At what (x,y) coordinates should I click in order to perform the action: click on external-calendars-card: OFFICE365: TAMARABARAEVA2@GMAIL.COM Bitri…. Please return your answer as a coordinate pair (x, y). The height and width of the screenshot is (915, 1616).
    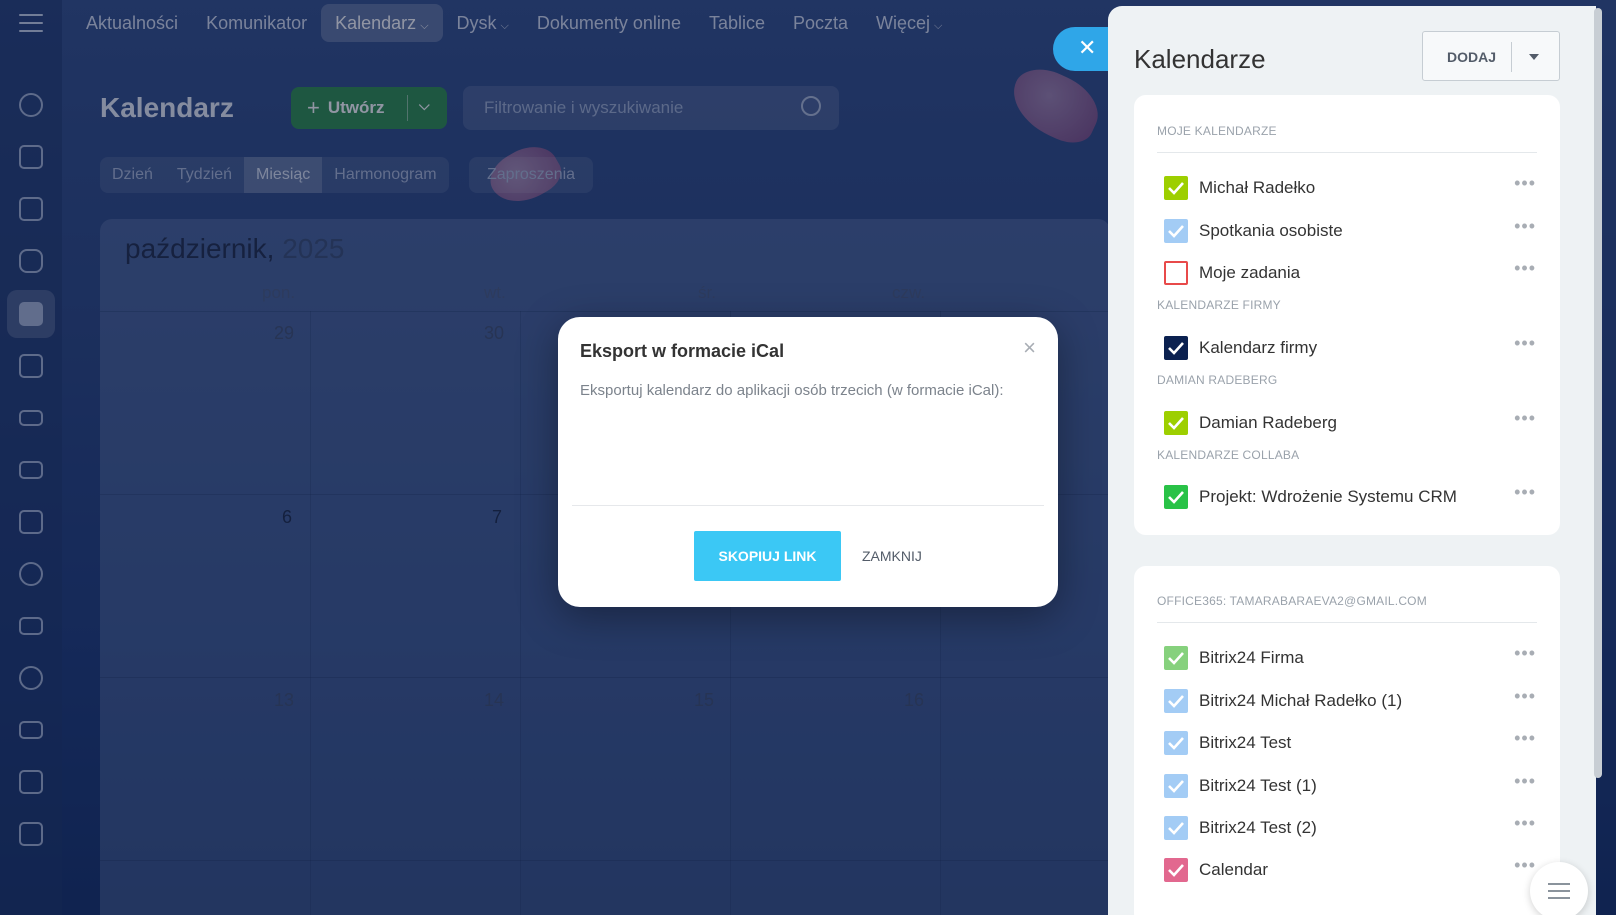
    Looking at the image, I should click on (1347, 740).